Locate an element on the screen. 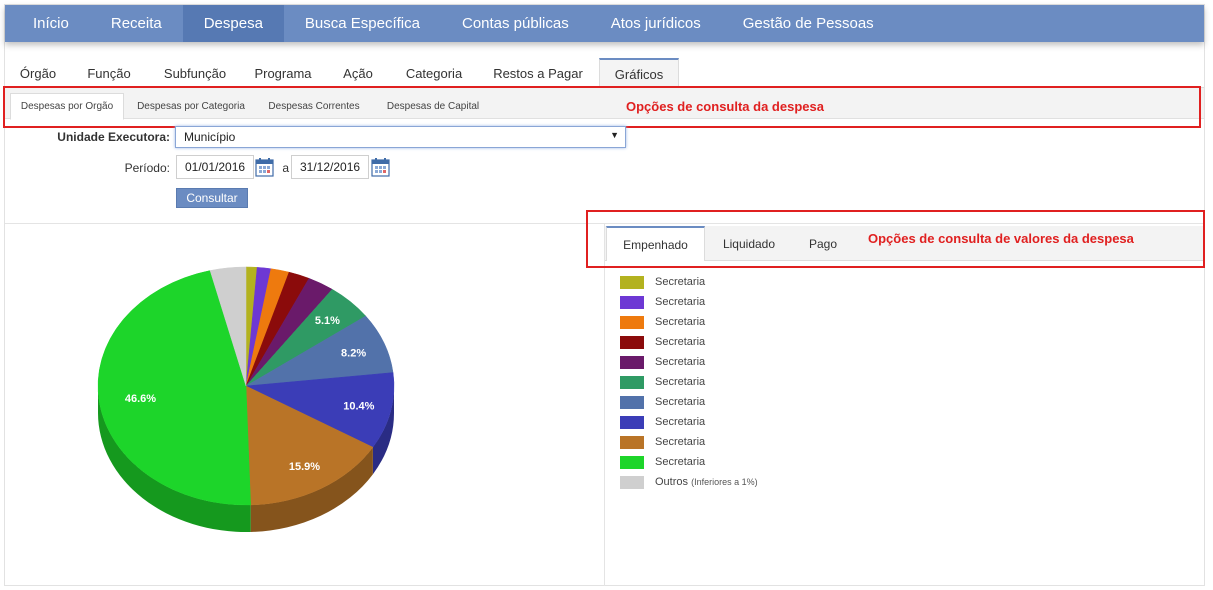 This screenshot has height=590, width=1213. annotation-box-consulta-despesa is located at coordinates (602, 107).